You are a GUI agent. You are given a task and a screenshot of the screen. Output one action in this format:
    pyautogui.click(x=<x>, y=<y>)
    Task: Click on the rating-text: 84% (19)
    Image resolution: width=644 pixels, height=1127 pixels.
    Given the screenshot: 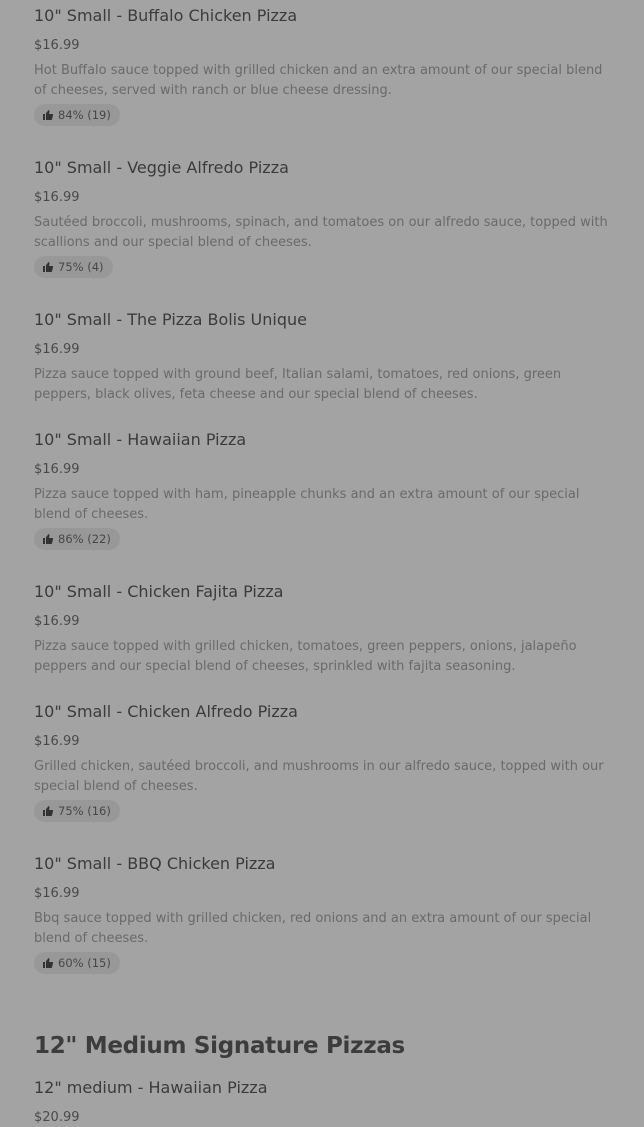 What is the action you would take?
    pyautogui.click(x=84, y=115)
    